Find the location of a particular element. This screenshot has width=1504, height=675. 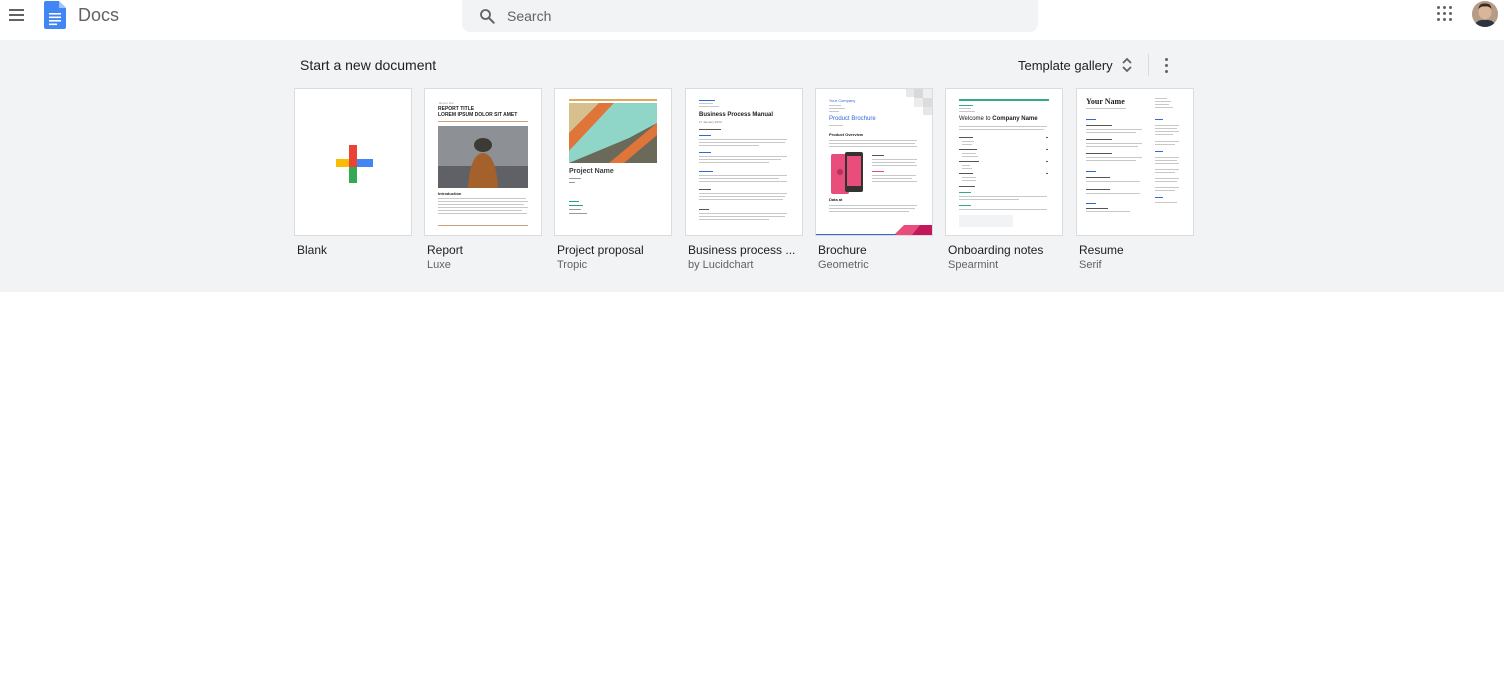

search-bar is located at coordinates (750, 16).